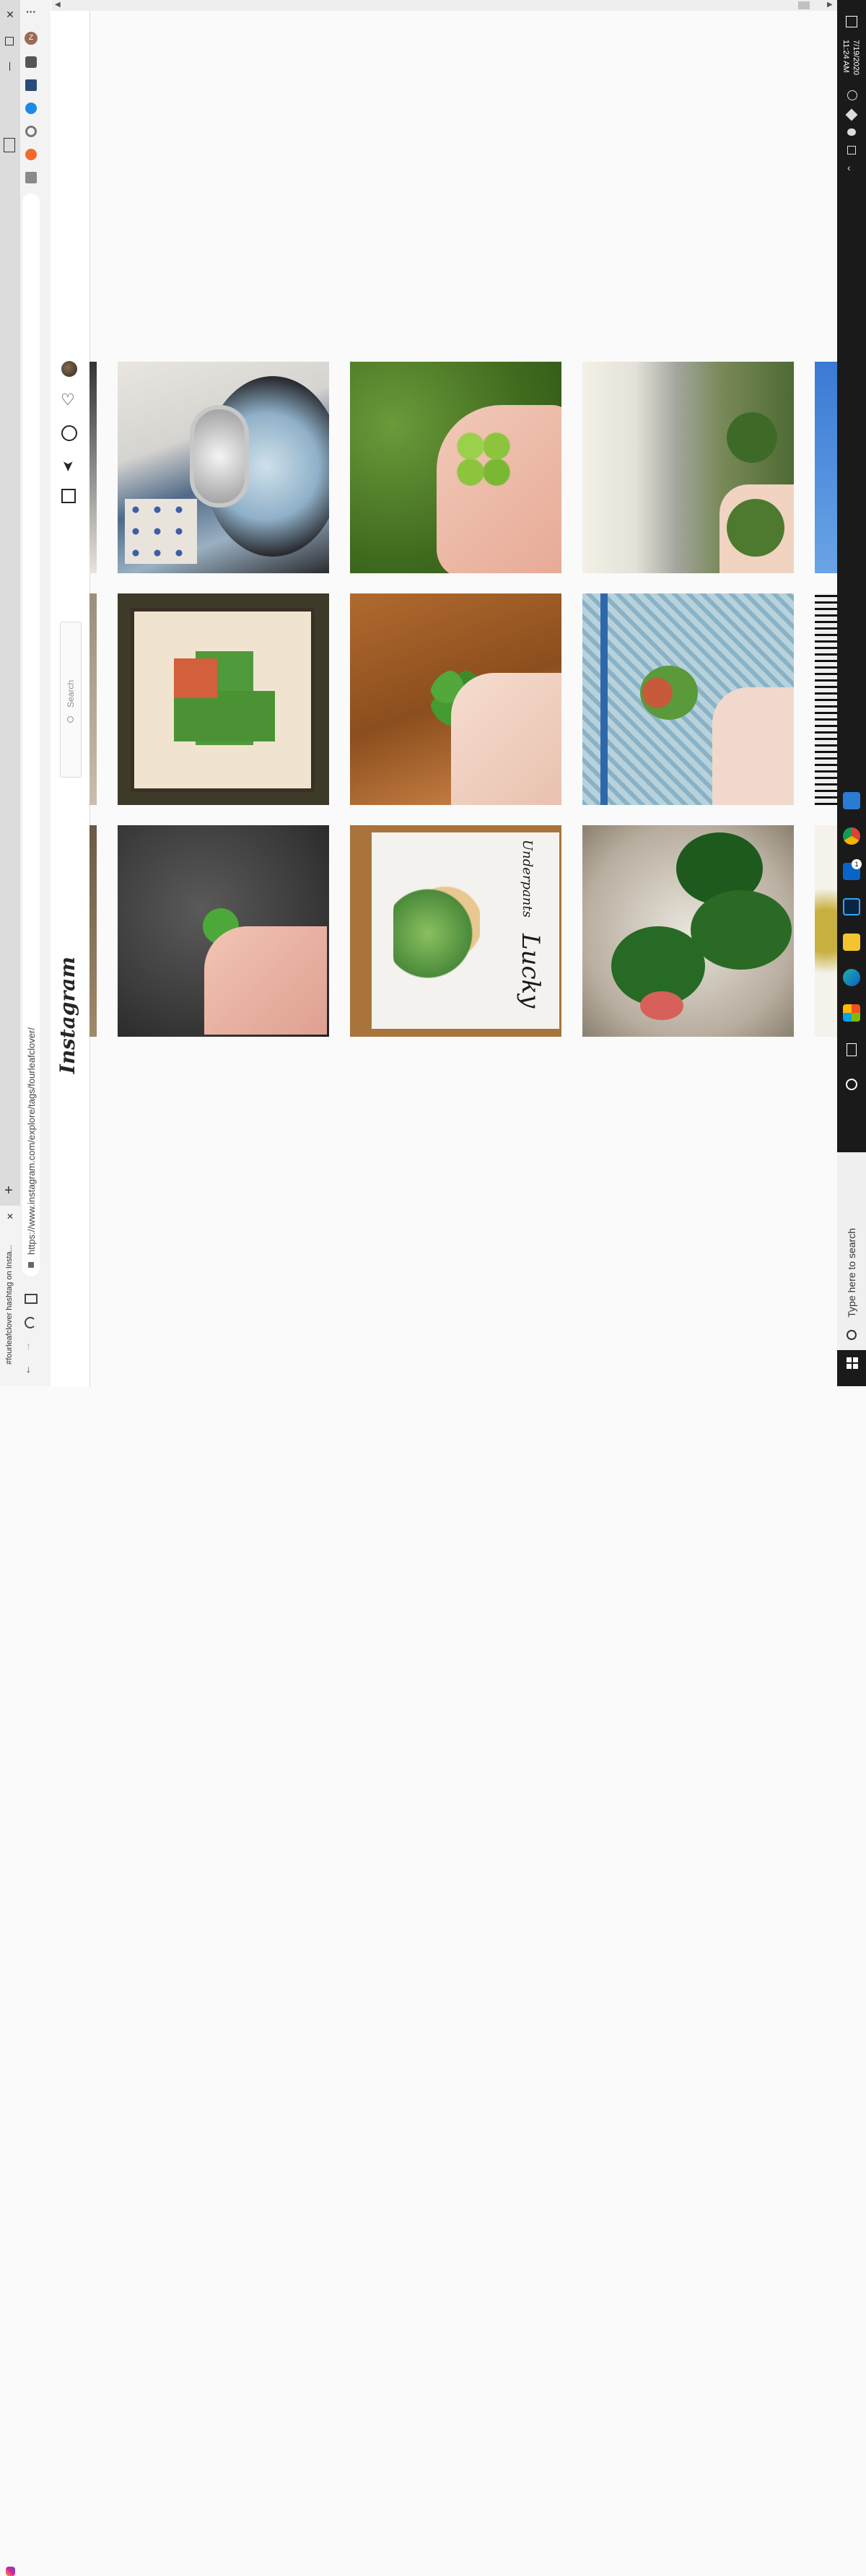 The height and width of the screenshot is (2576, 866). I want to click on instagram-nav-bar: ♡ ➤ Search Instagram, so click(70, 693).